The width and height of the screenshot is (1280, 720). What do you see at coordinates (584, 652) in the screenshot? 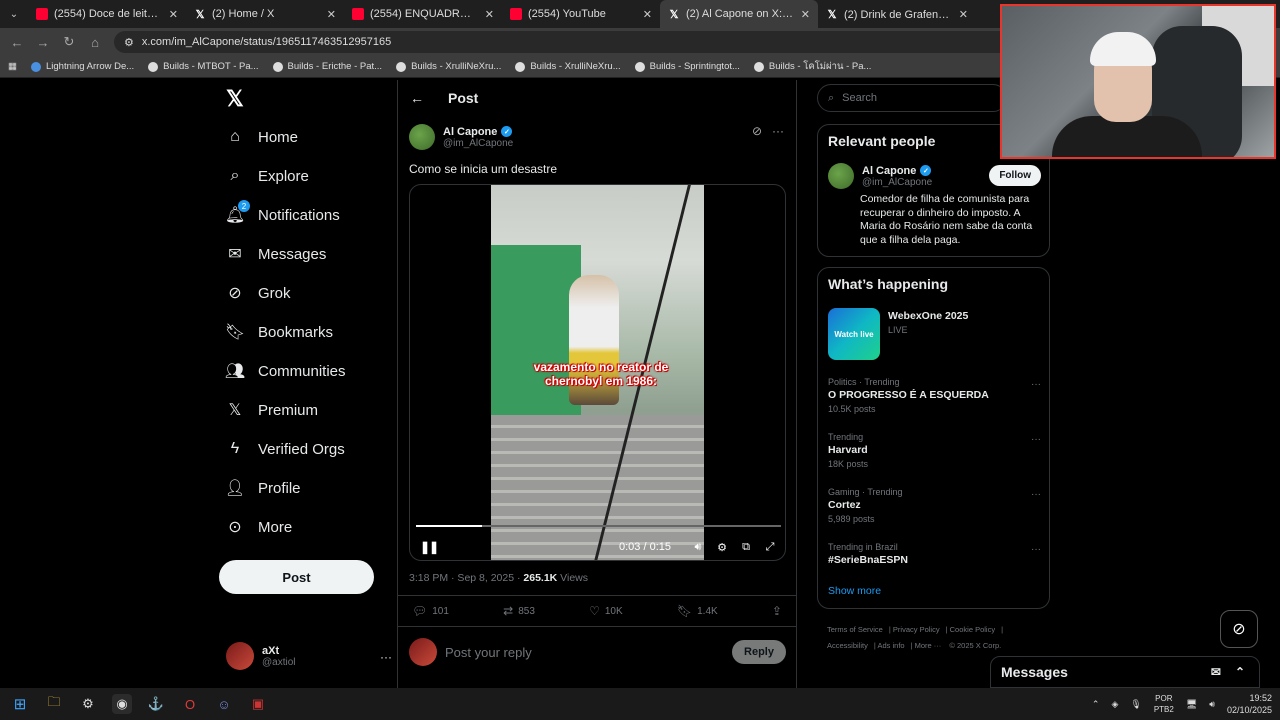
I see `reply-input: Post your reply` at bounding box center [584, 652].